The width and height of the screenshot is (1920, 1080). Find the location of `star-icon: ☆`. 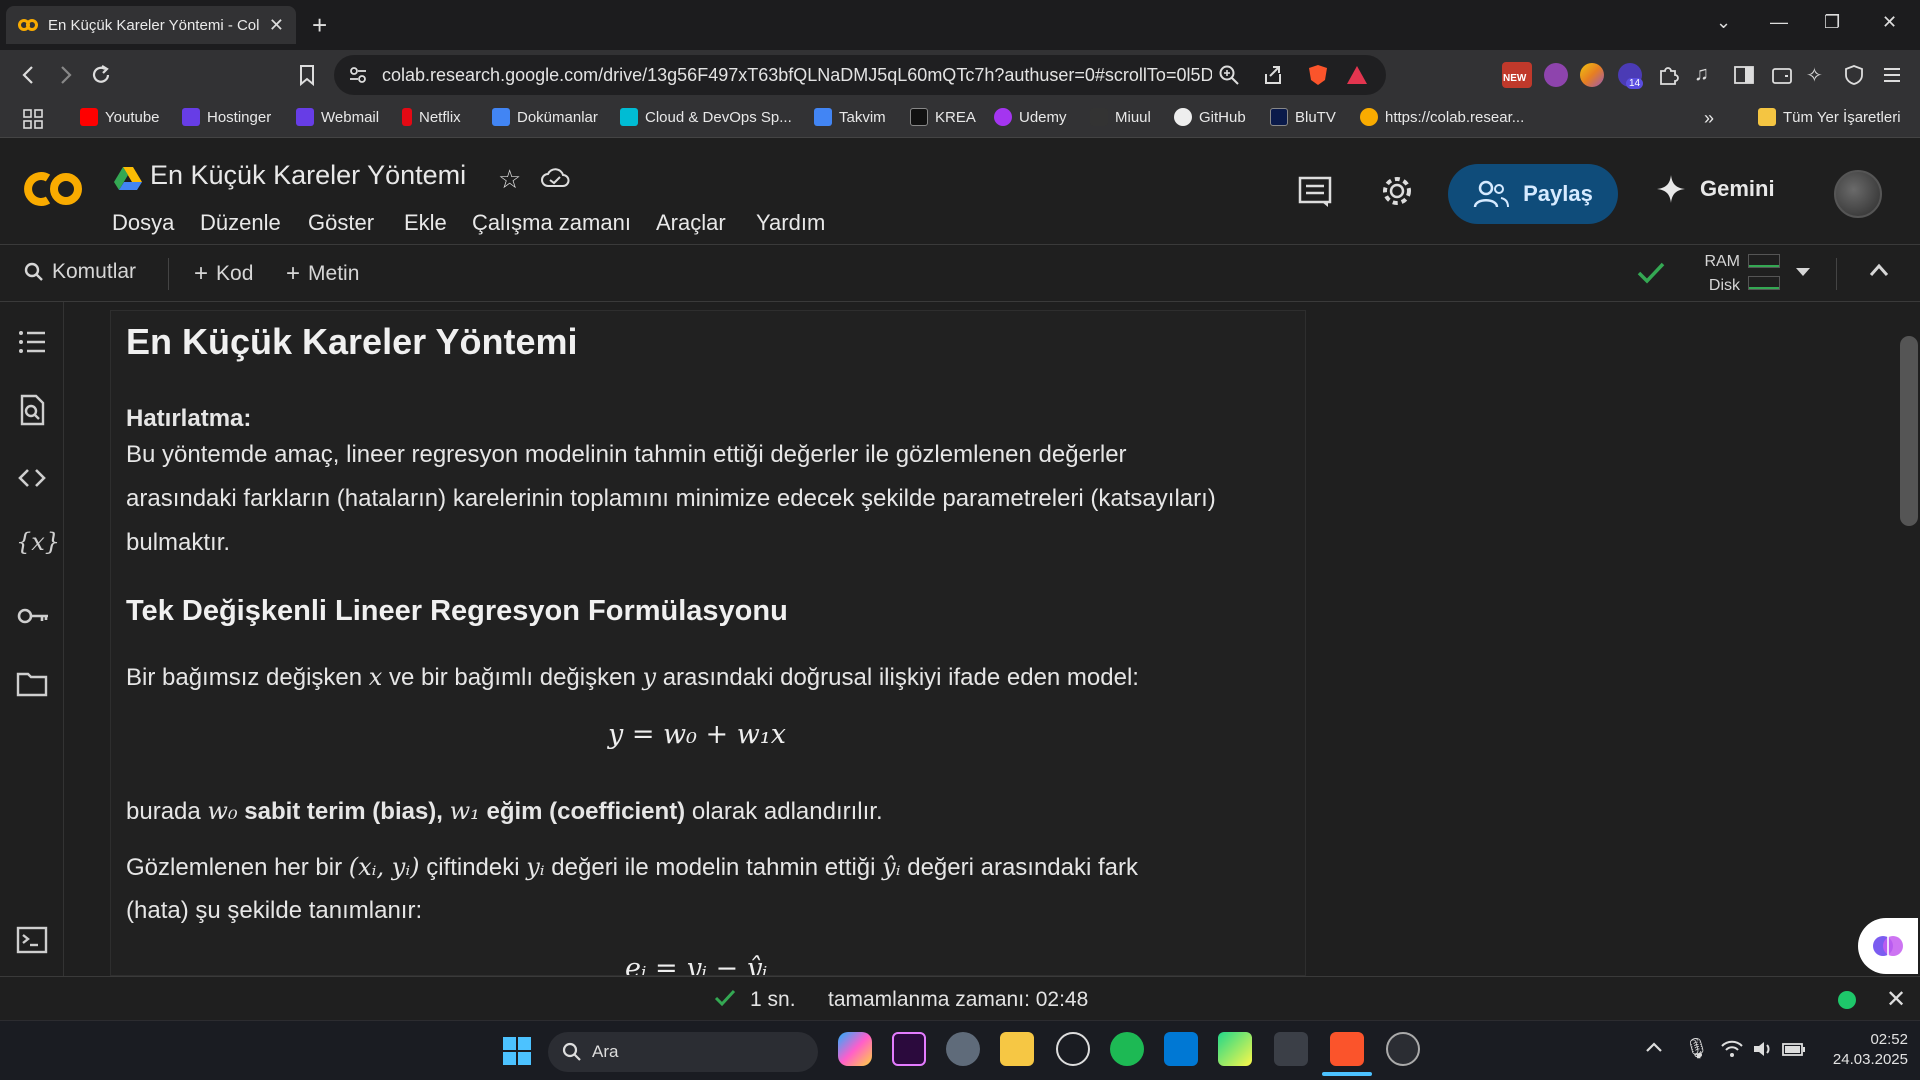

star-icon: ☆ is located at coordinates (509, 179).